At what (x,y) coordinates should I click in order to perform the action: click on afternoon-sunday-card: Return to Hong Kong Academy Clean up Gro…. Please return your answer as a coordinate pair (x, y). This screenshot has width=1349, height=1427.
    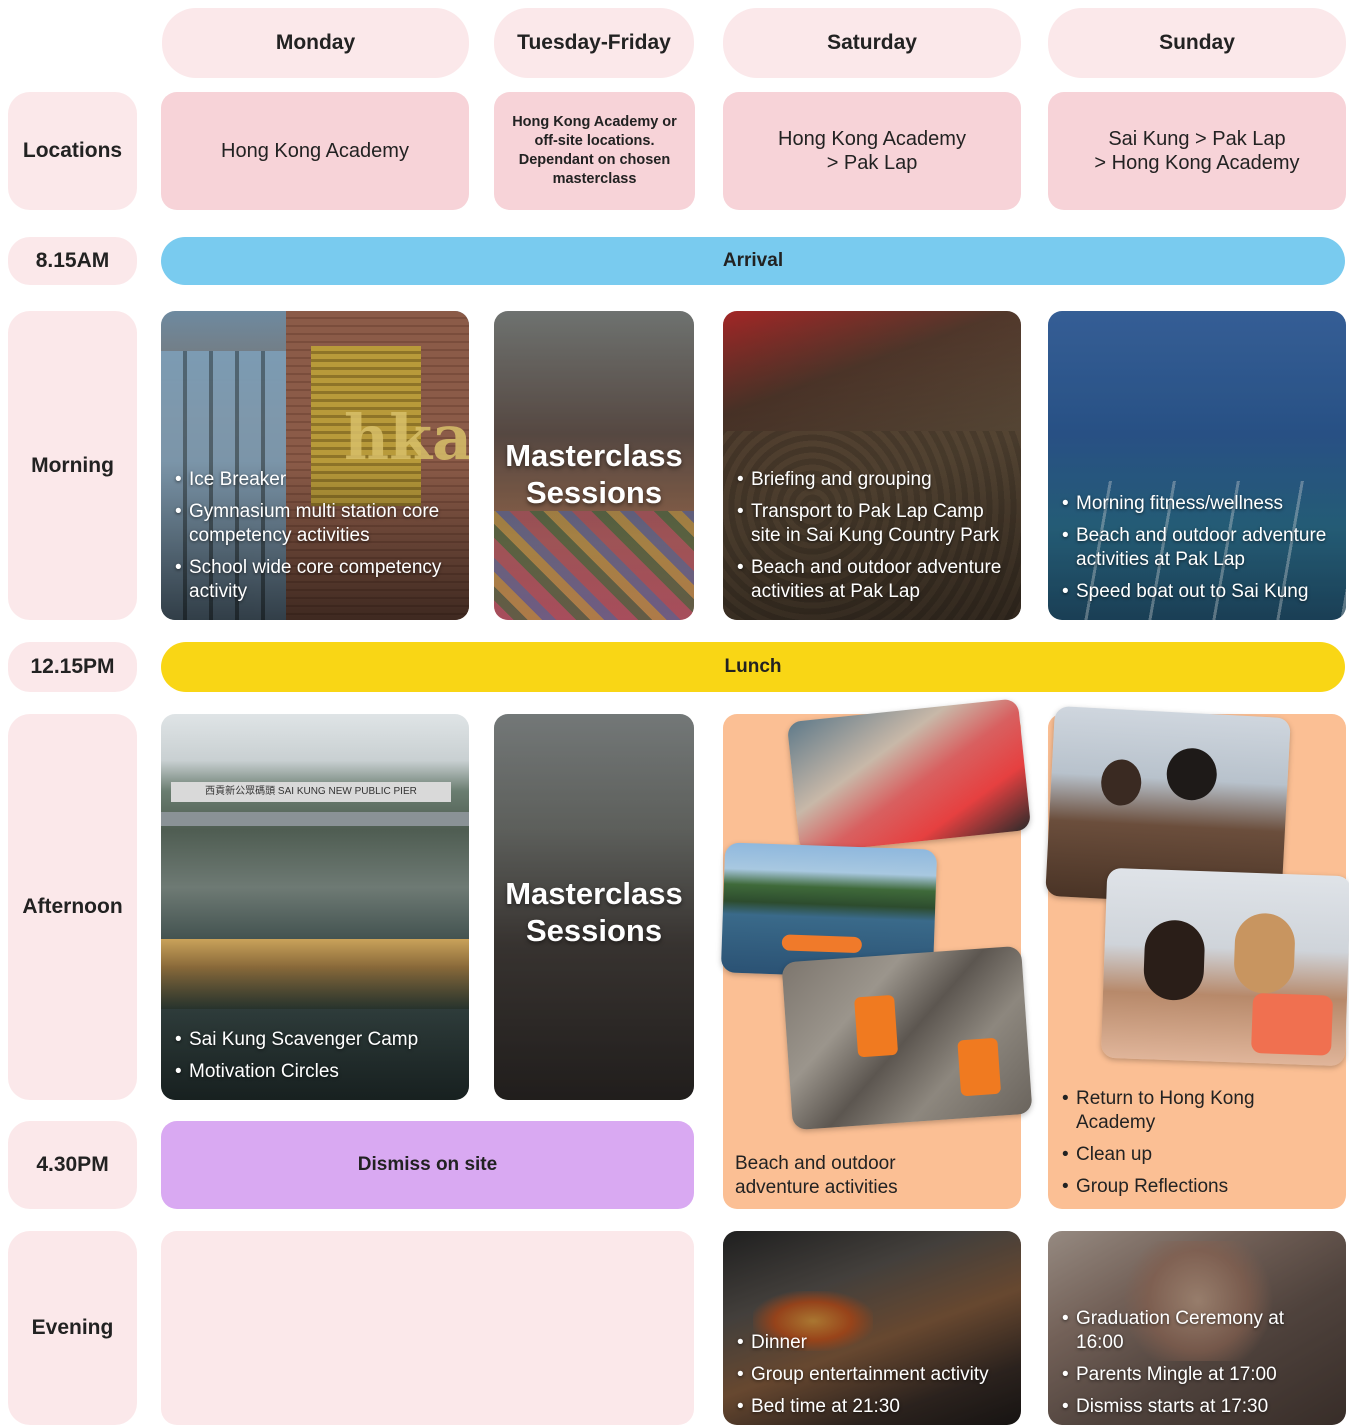
    Looking at the image, I should click on (1197, 957).